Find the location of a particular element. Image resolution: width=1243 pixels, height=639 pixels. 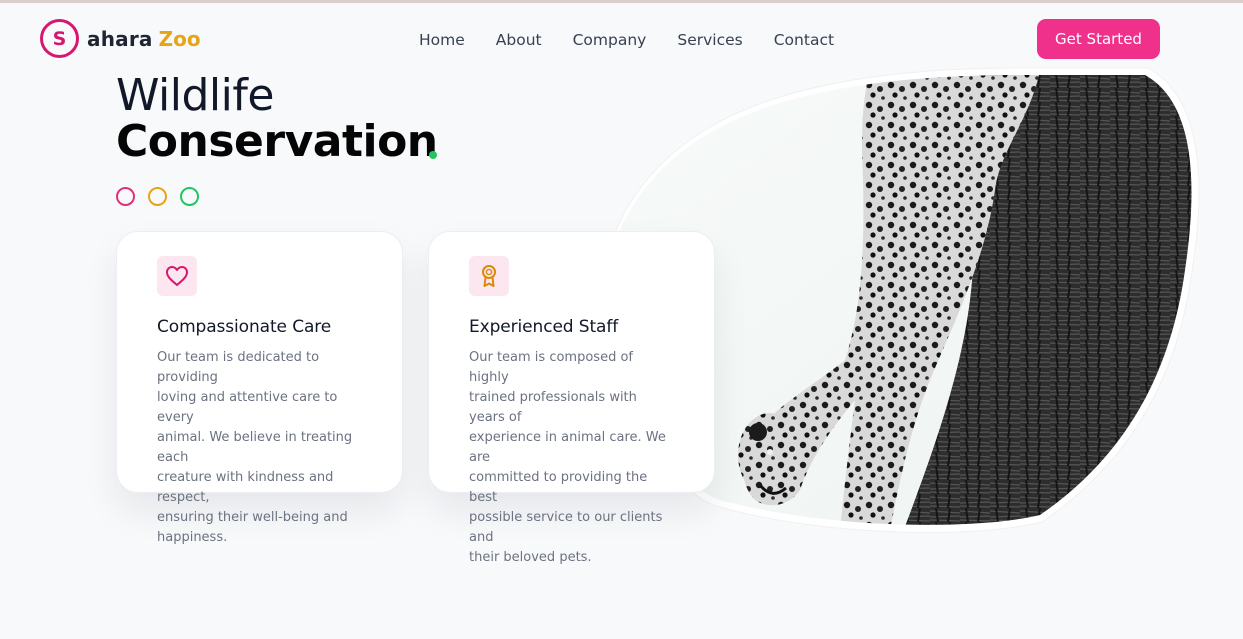

logo-name: ahara is located at coordinates (120, 38).